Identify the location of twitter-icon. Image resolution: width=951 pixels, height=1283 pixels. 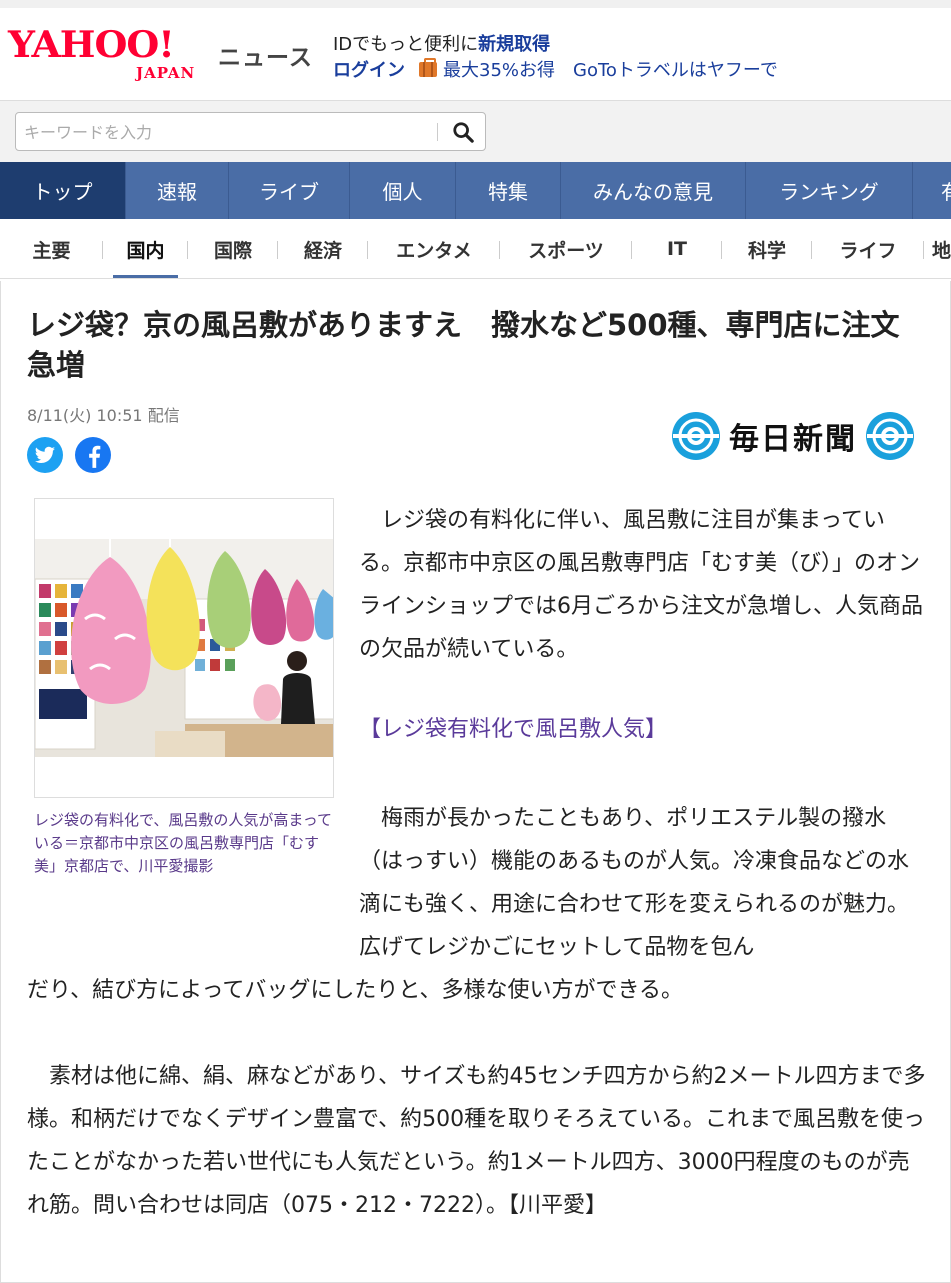
(45, 454).